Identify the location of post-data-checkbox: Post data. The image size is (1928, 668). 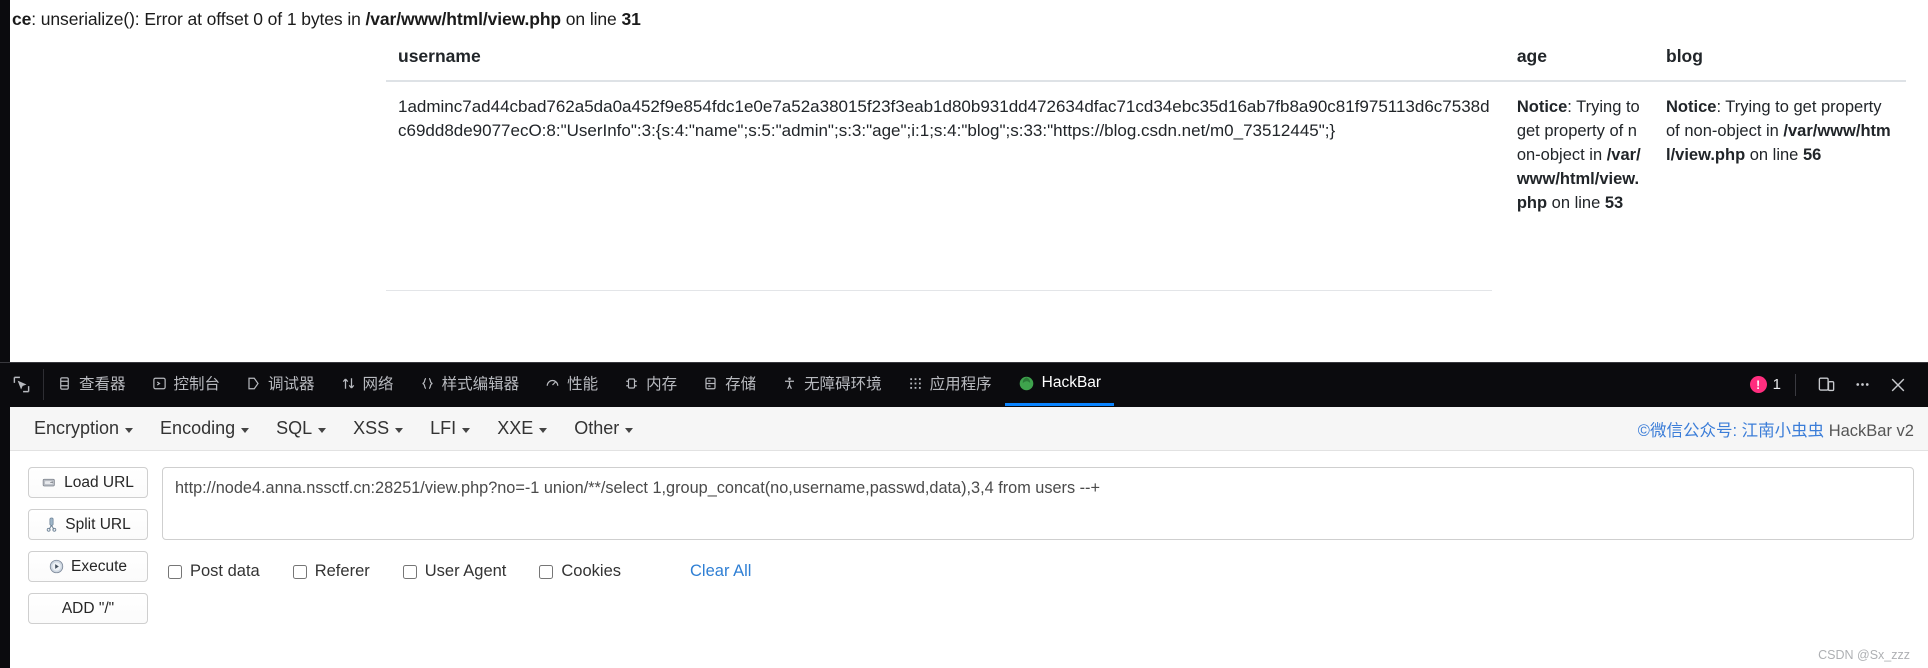
(214, 571).